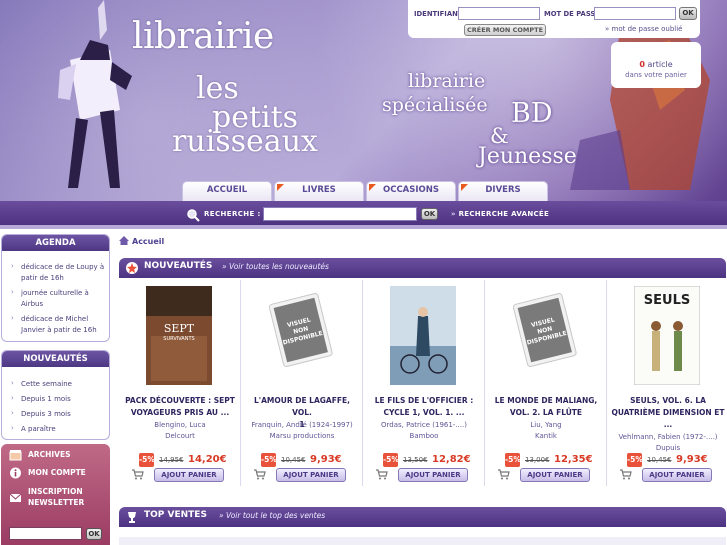 Image resolution: width=727 pixels, height=545 pixels. I want to click on product-title-line: VOL. 2. LA FLÛTE, so click(546, 412).